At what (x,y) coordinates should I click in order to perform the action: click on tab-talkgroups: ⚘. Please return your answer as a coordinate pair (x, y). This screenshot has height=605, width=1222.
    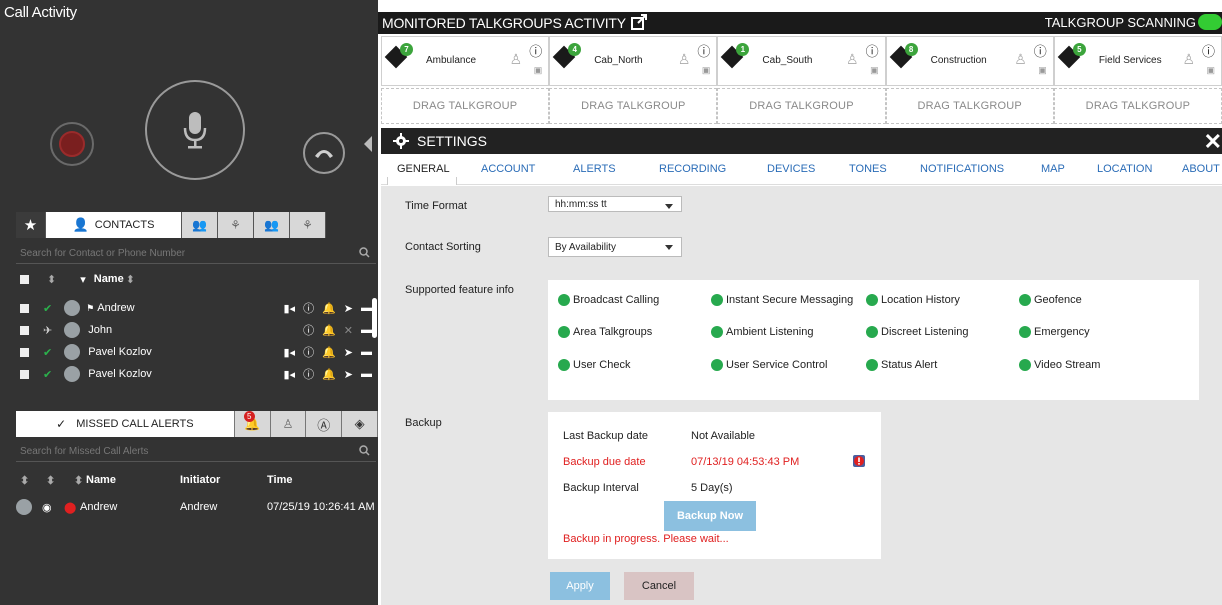
    Looking at the image, I should click on (236, 225).